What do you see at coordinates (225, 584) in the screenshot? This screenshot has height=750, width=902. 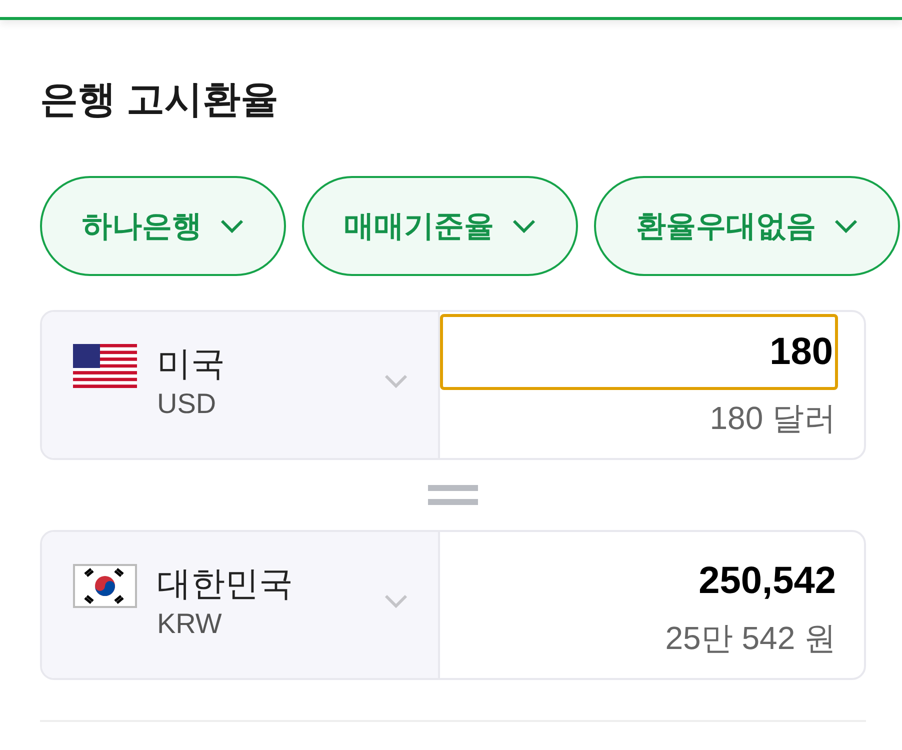 I see `country-name: 대한민국` at bounding box center [225, 584].